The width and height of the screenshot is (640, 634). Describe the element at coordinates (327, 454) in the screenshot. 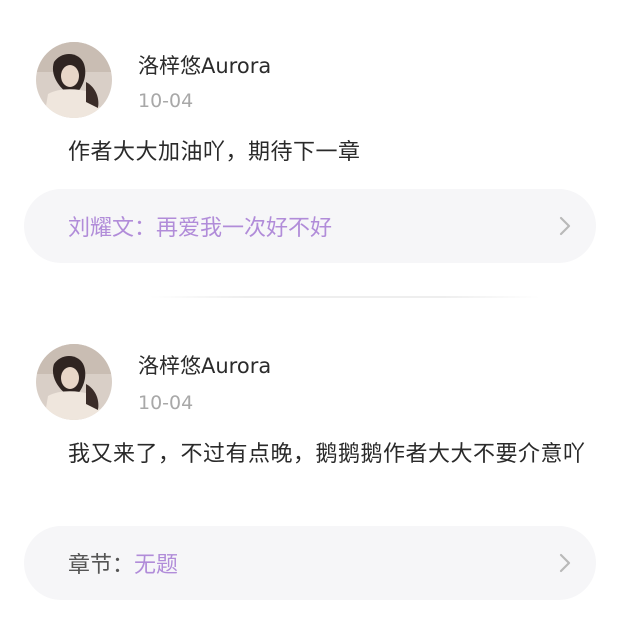

I see `comment-text: 我又来了，不过有点晚，鹅鹅鹅作者大大不要介意吖` at that location.